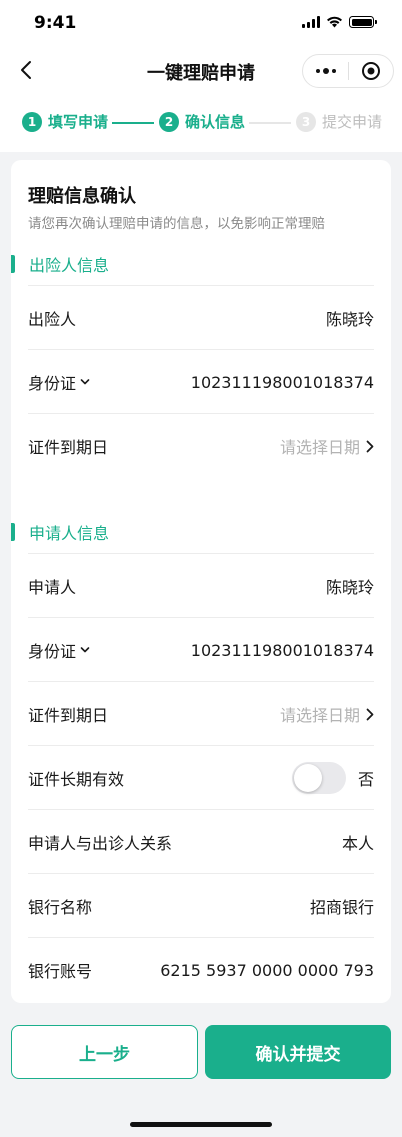  Describe the element at coordinates (169, 121) in the screenshot. I see `step-number: 2` at that location.